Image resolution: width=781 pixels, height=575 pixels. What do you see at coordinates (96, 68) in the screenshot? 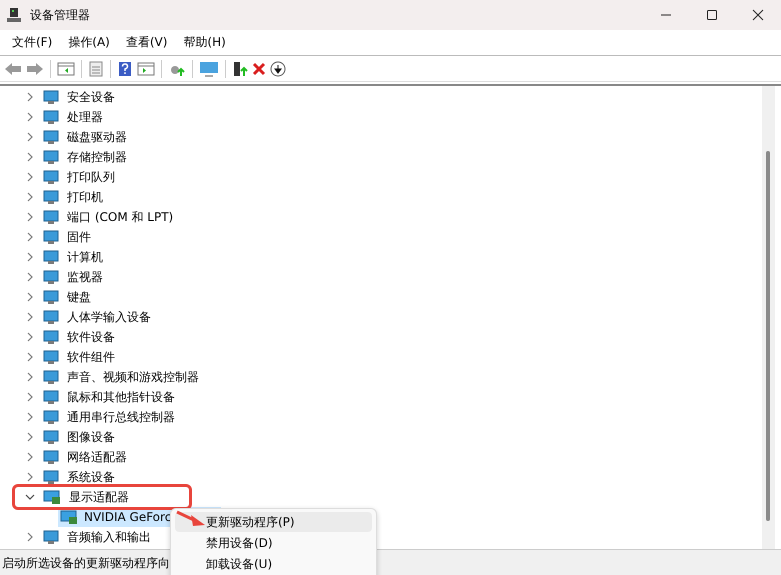
I see `properties-icon` at bounding box center [96, 68].